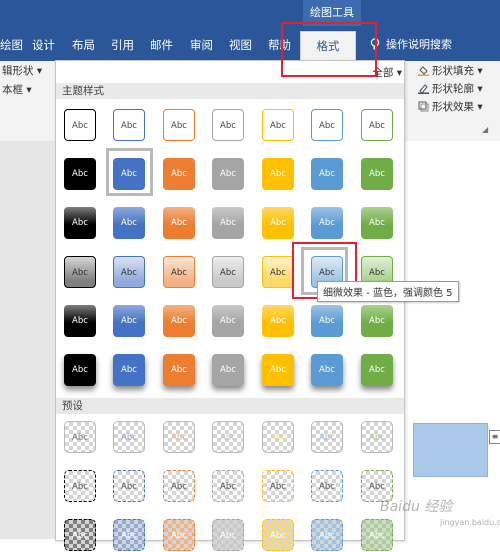  Describe the element at coordinates (450, 450) in the screenshot. I see `selected-shape` at that location.